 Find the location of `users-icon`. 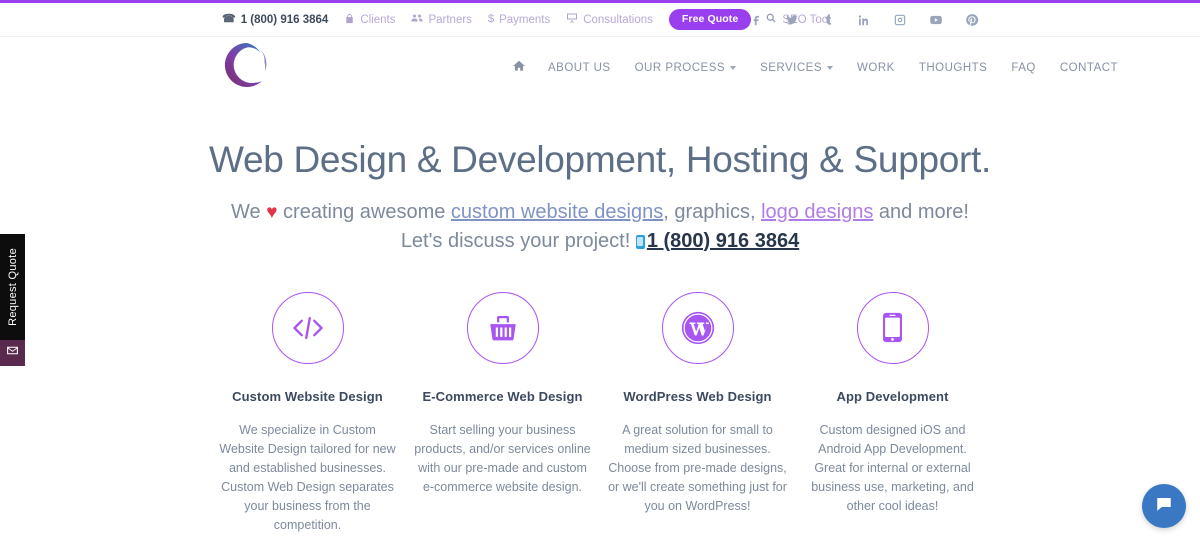

users-icon is located at coordinates (417, 19).